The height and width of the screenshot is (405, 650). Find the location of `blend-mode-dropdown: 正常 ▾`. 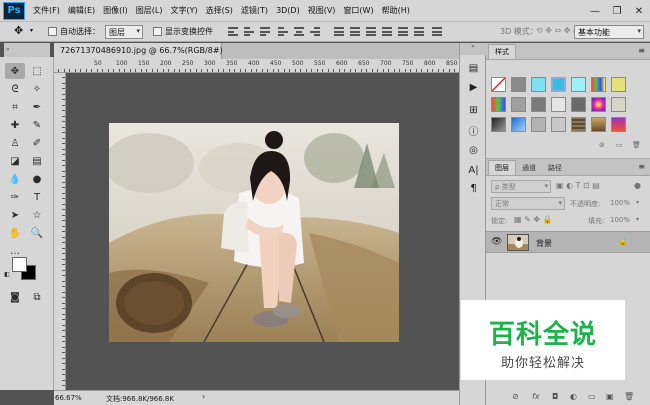

blend-mode-dropdown: 正常 ▾ is located at coordinates (528, 203).